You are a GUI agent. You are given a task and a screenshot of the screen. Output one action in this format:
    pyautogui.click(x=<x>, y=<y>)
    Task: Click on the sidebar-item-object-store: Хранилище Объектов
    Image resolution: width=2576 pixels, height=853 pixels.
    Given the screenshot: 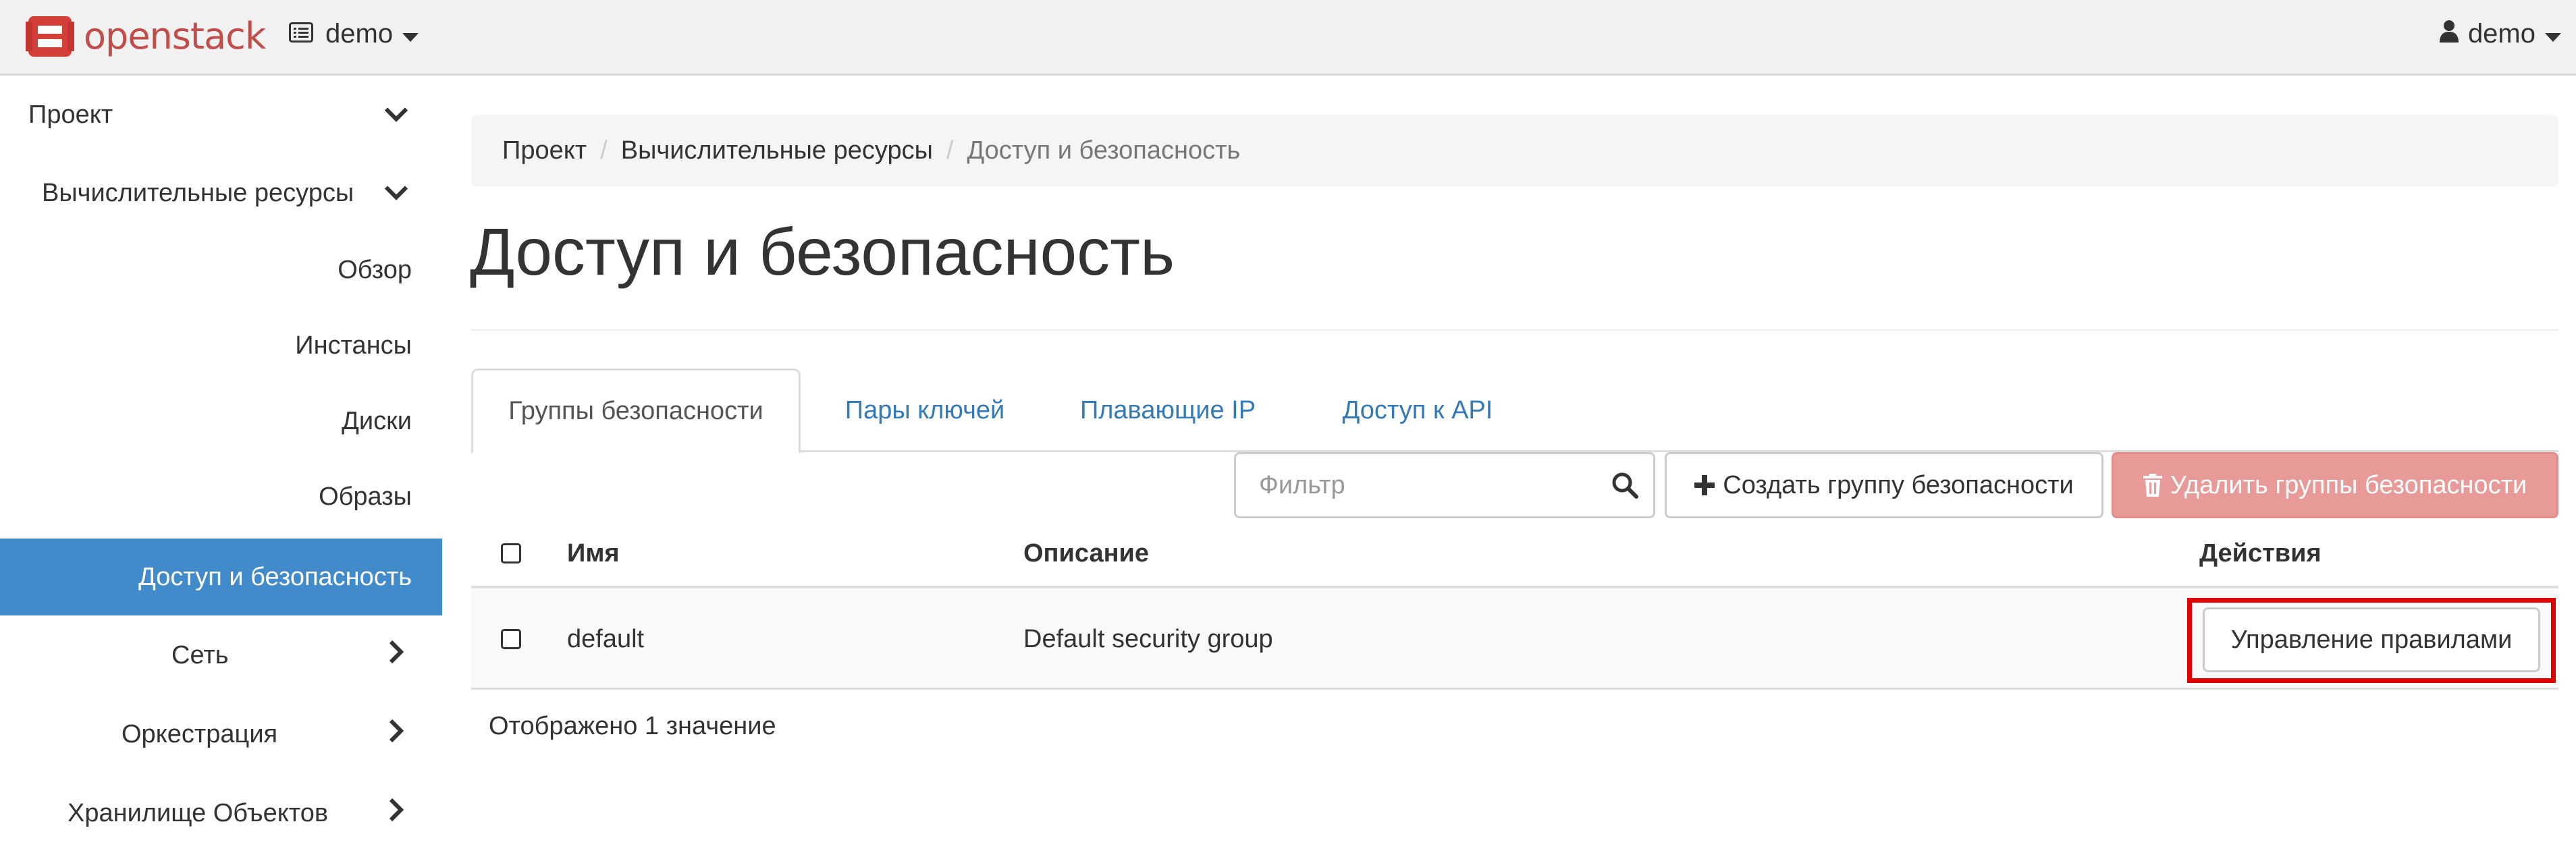 What is the action you would take?
    pyautogui.click(x=221, y=813)
    